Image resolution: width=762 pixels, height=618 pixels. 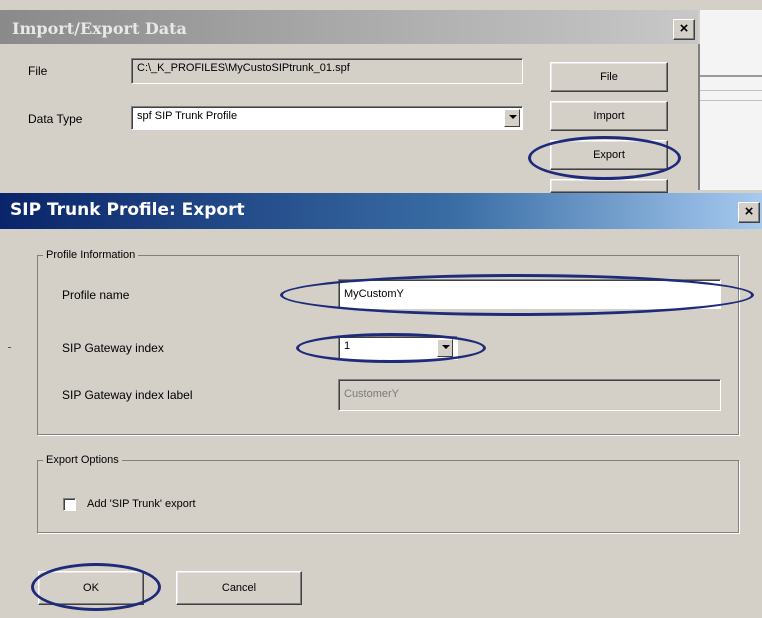 I want to click on export-dialog-close-button: ×, so click(x=749, y=212).